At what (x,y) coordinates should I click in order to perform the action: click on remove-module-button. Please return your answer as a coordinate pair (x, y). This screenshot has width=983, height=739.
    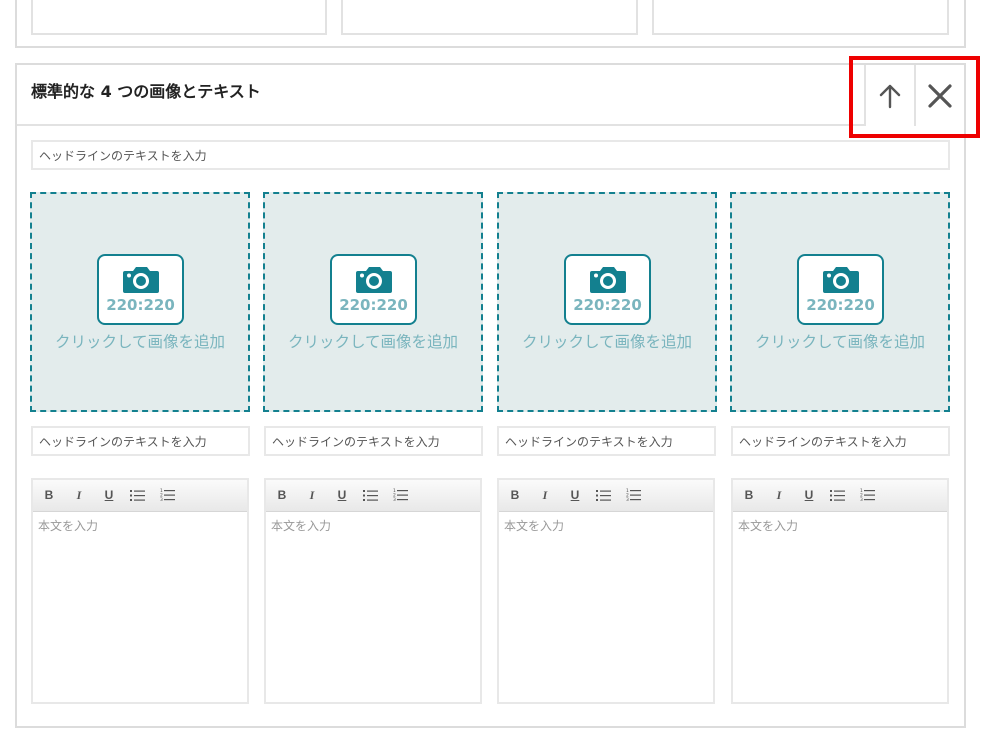
    Looking at the image, I should click on (939, 95).